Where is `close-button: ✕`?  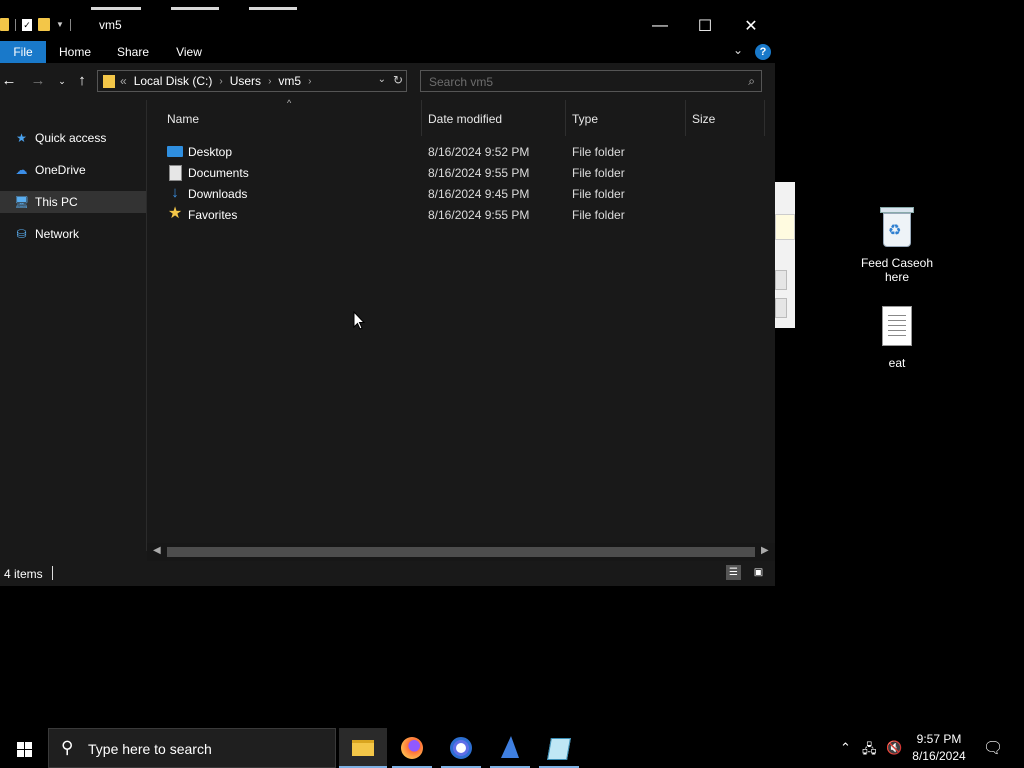
close-button: ✕ is located at coordinates (751, 25).